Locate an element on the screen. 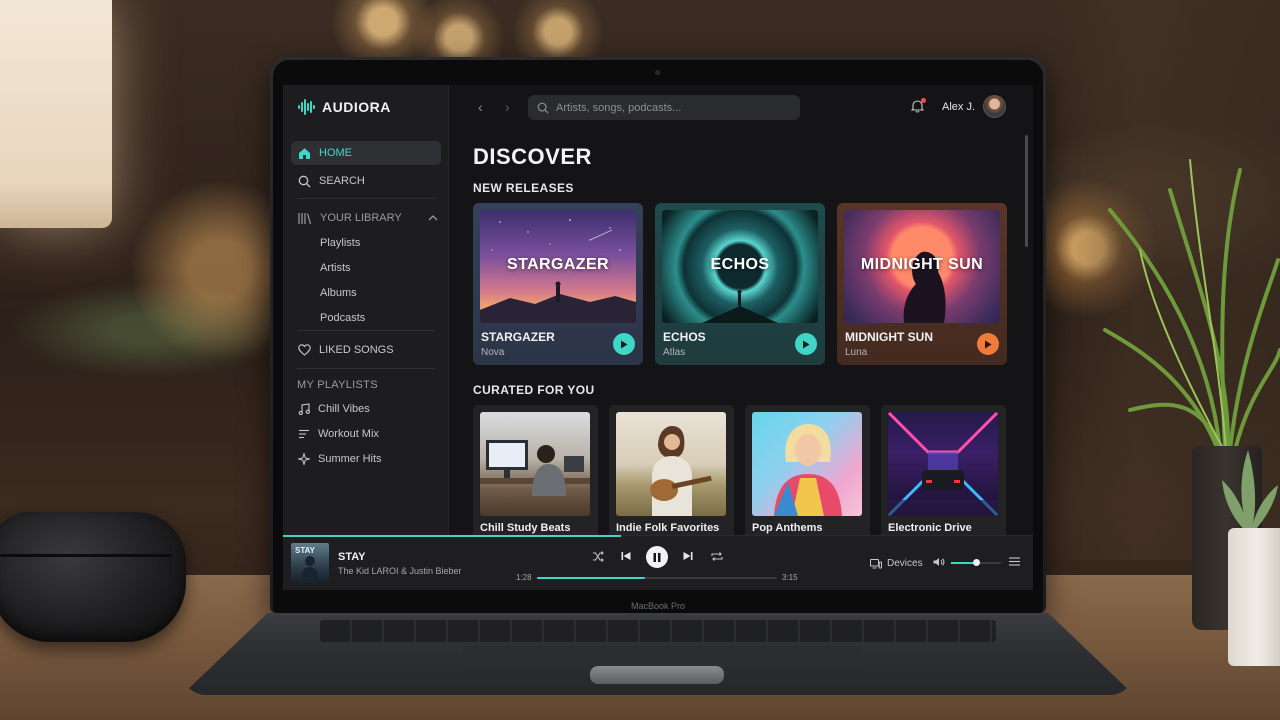 The width and height of the screenshot is (1280, 720). search-bar is located at coordinates (664, 107).